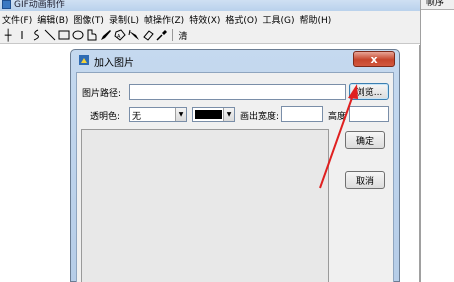  I want to click on line-tool-icon: ┼, so click(8, 35).